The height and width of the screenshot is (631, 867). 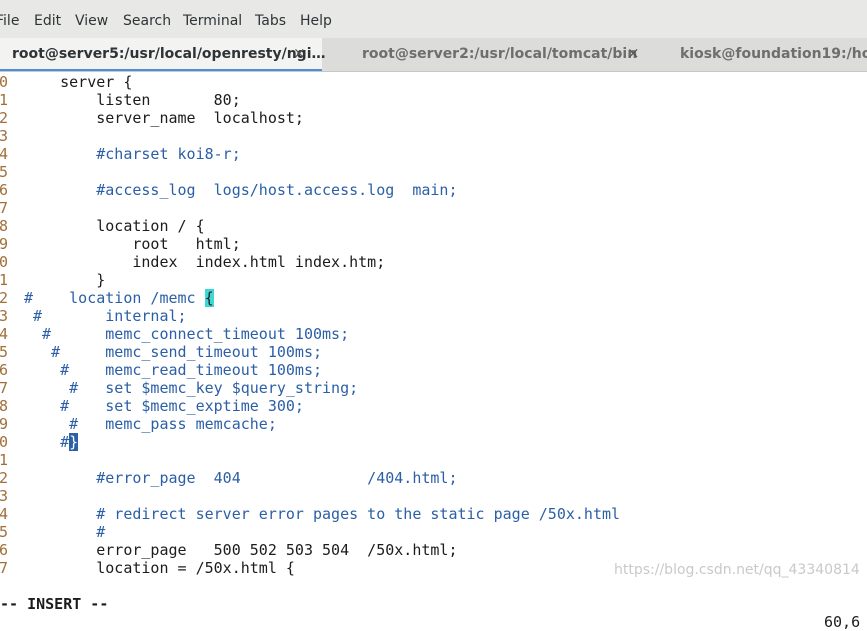 I want to click on code-text: #error_page 404 /404.html;, so click(x=241, y=478).